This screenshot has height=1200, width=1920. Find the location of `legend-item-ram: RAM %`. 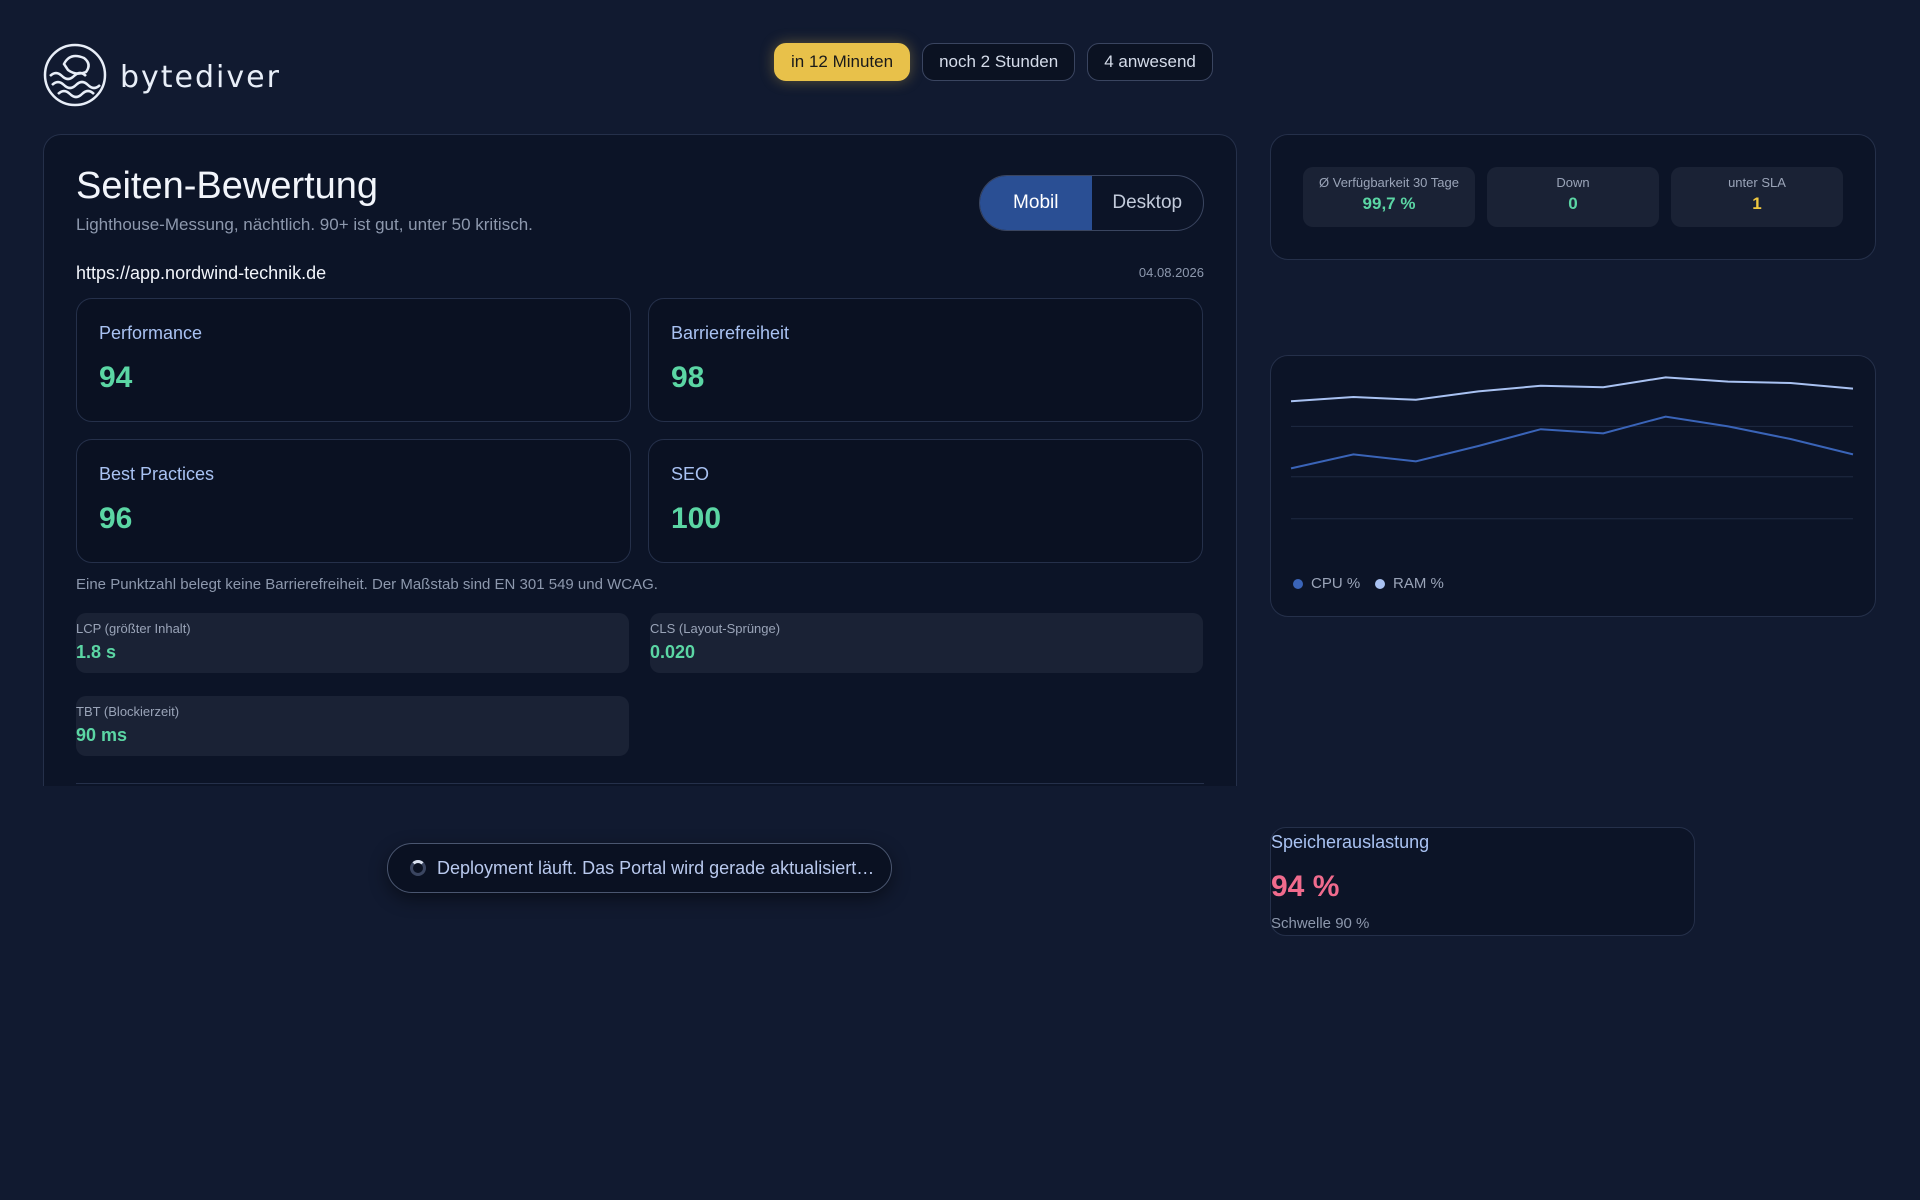

legend-item-ram: RAM % is located at coordinates (1409, 583).